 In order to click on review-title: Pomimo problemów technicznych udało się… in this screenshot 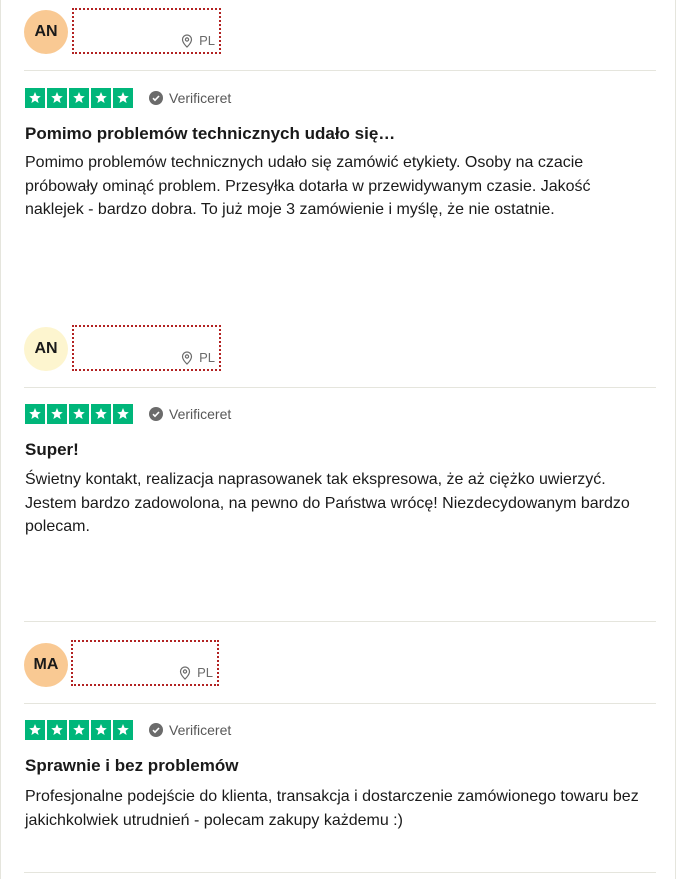, I will do `click(335, 134)`.